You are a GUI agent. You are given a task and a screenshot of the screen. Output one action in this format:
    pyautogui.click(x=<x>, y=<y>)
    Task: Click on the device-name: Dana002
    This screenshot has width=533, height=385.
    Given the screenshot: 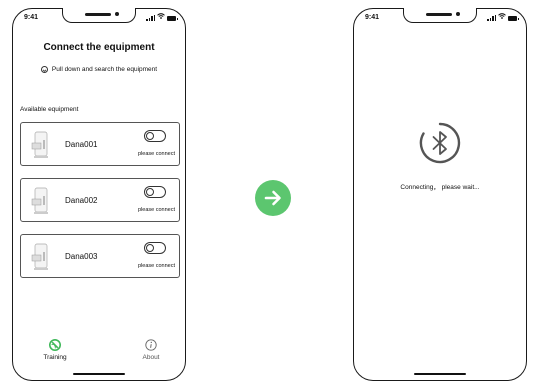 What is the action you would take?
    pyautogui.click(x=81, y=200)
    